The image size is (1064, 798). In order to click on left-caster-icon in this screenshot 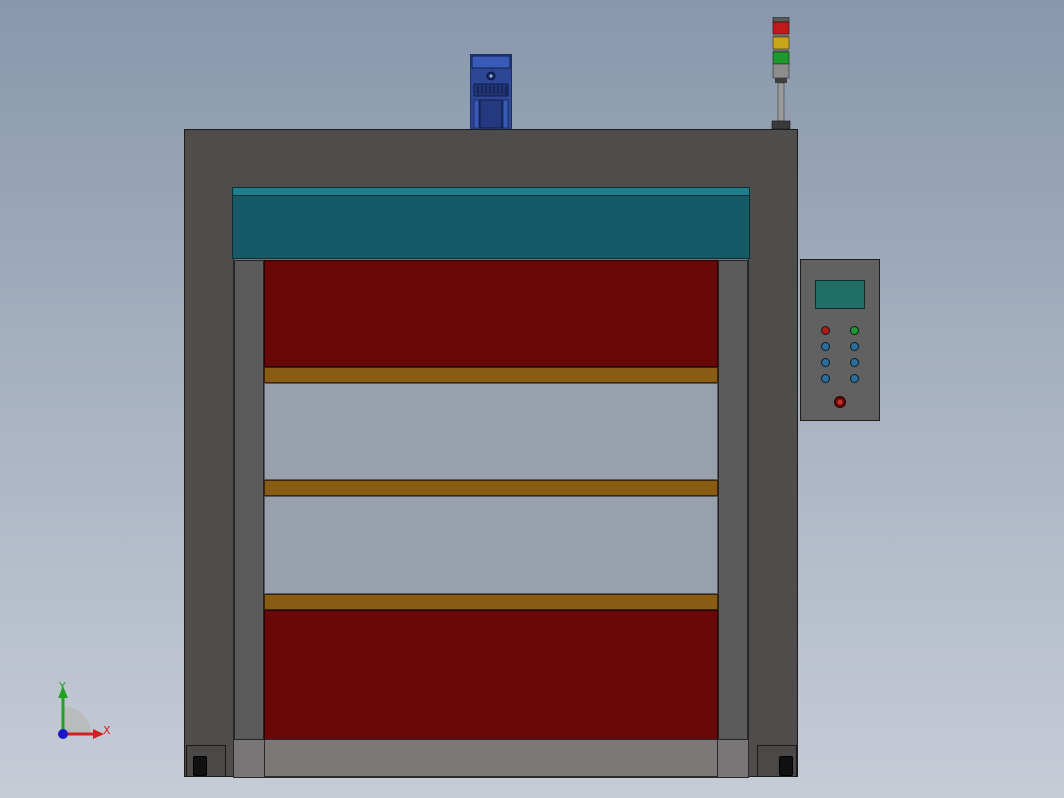, I will do `click(200, 766)`.